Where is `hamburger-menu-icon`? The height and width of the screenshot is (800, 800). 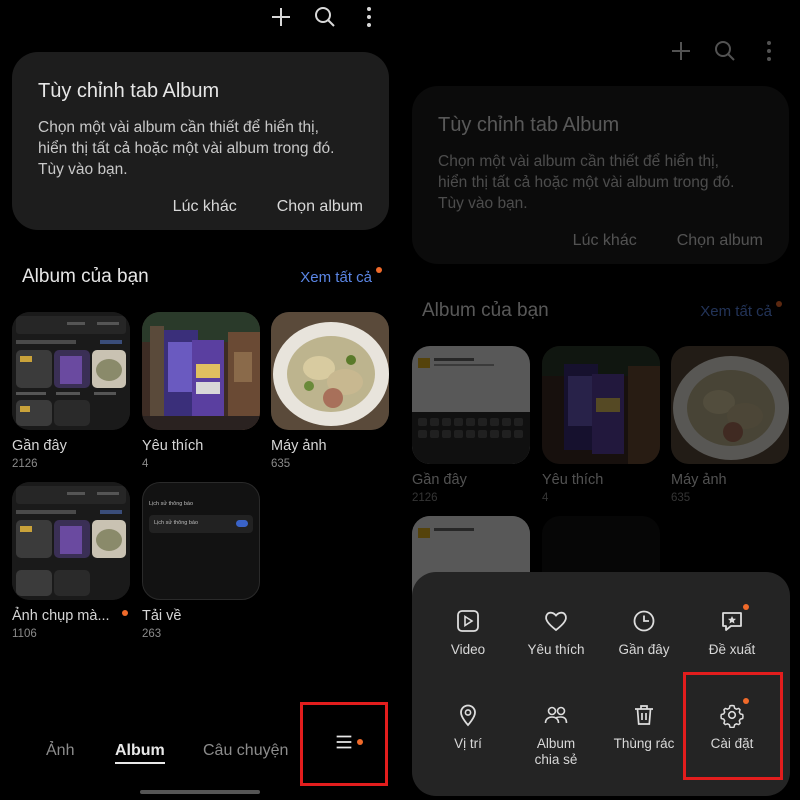 hamburger-menu-icon is located at coordinates (344, 744).